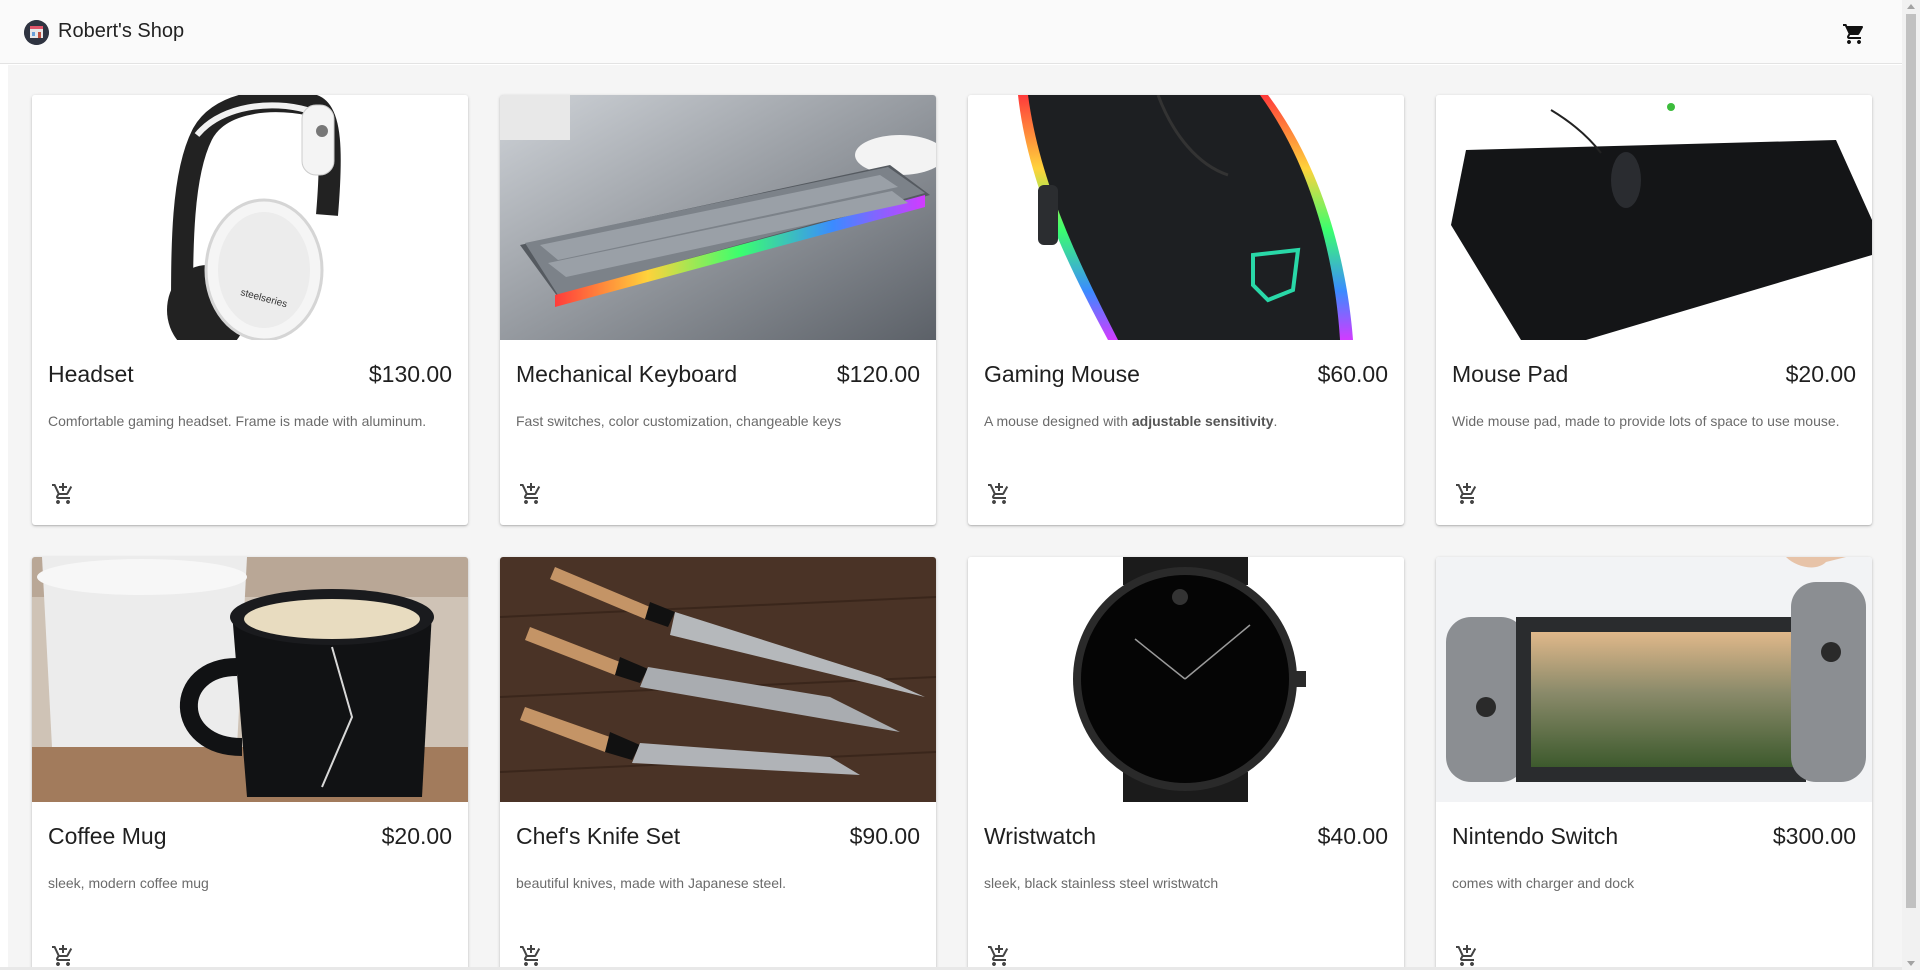 The width and height of the screenshot is (1920, 970). Describe the element at coordinates (1814, 836) in the screenshot. I see `product-price: $300.00` at that location.